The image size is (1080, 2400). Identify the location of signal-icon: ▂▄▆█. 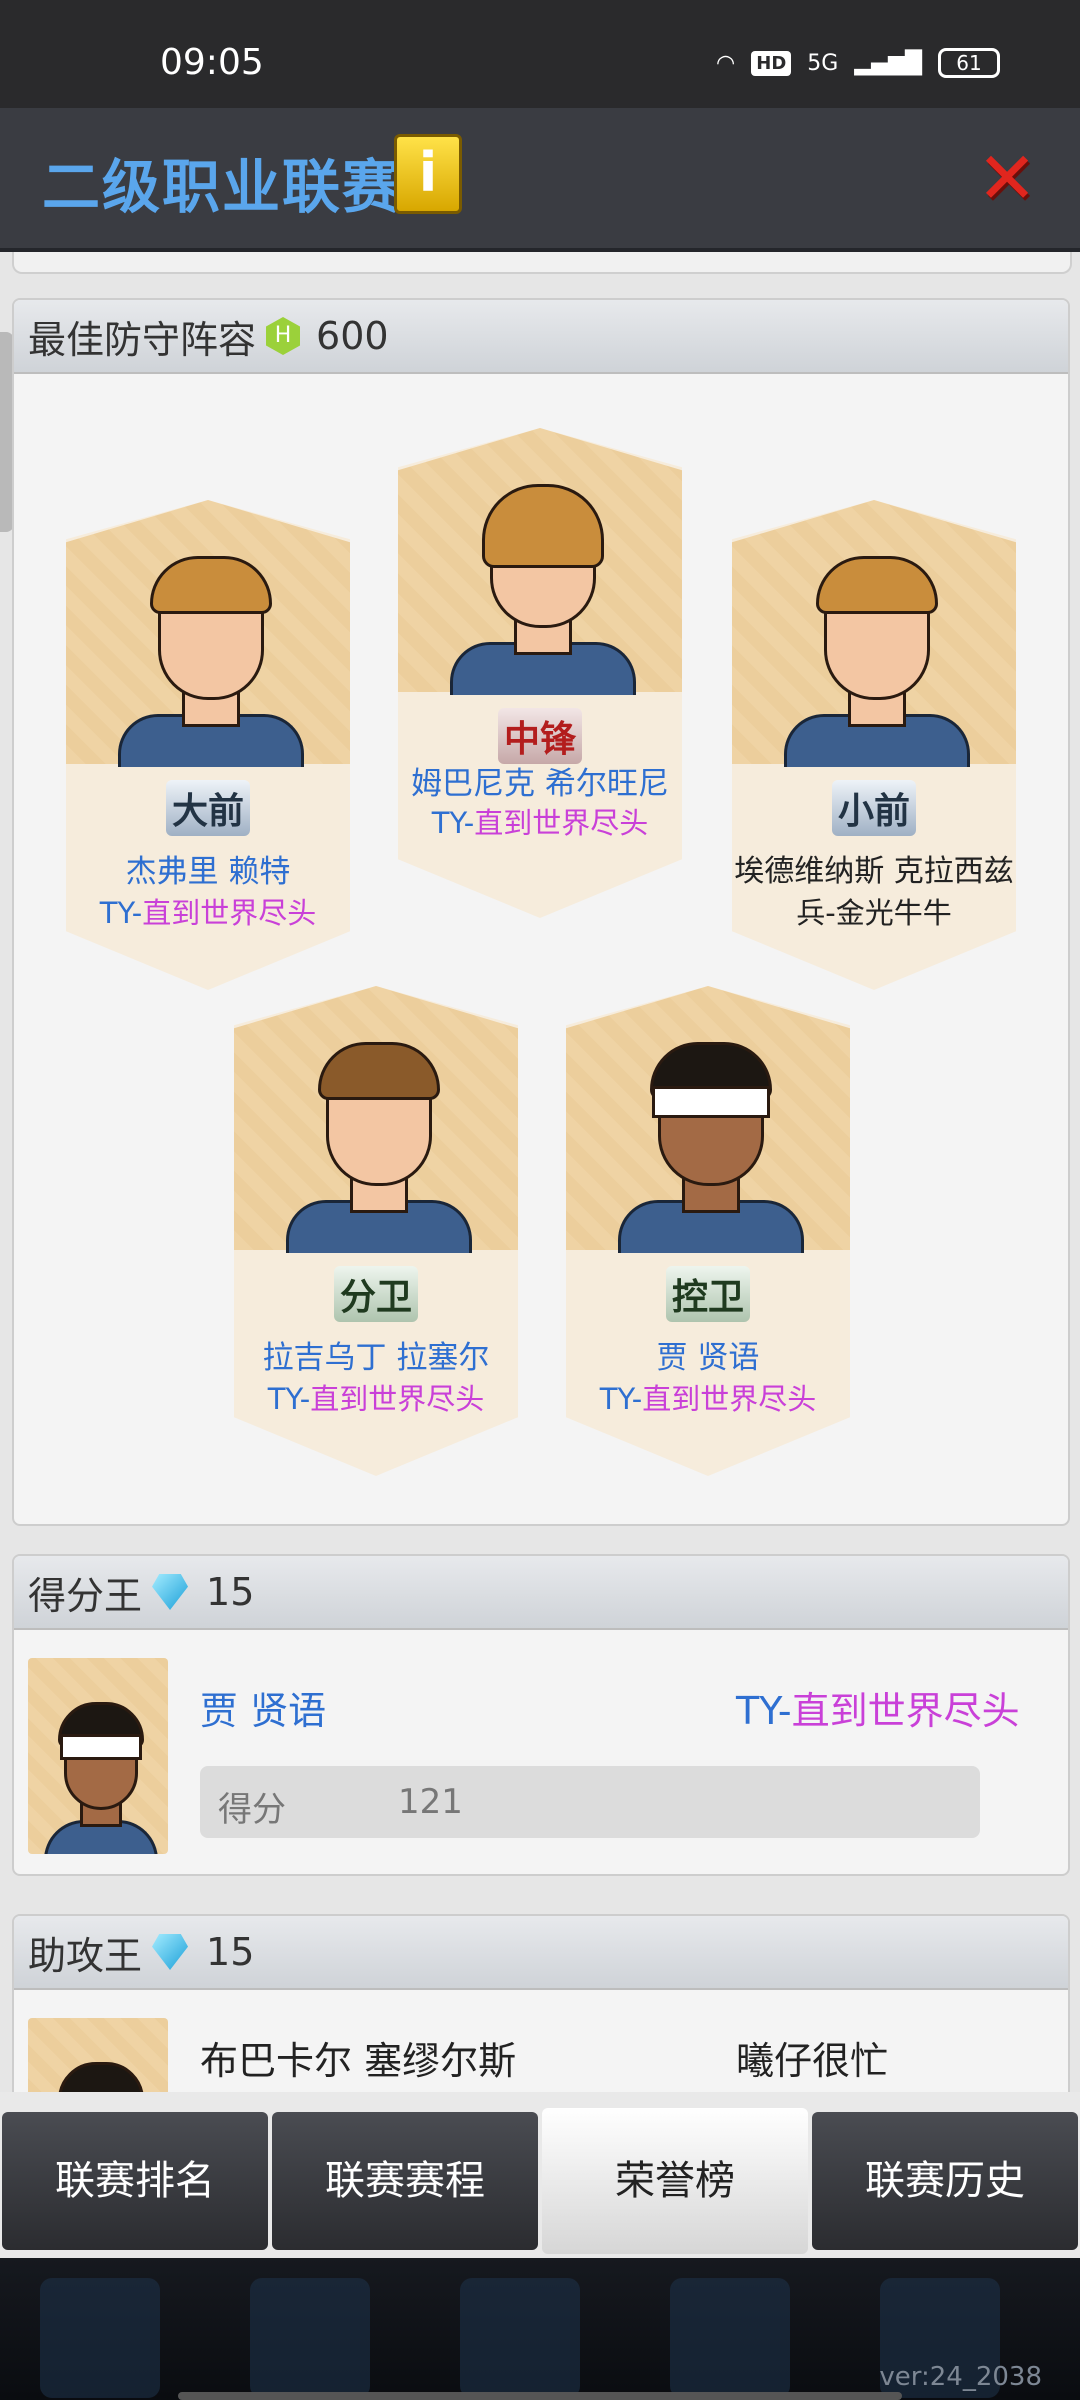
(888, 63).